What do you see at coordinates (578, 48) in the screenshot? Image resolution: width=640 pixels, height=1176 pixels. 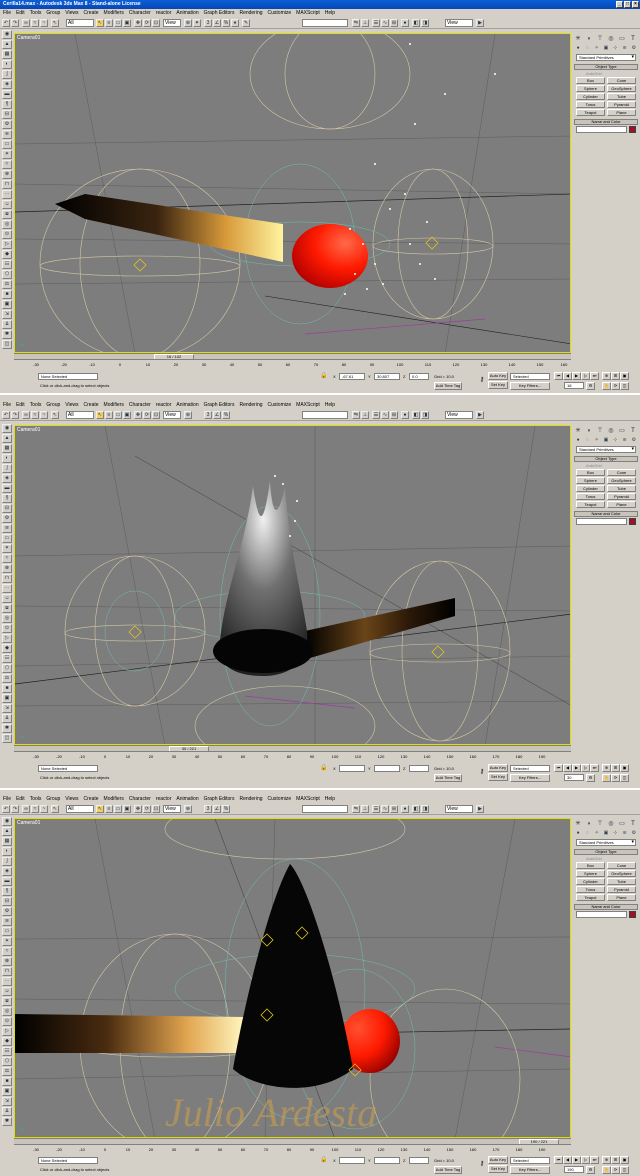 I see `geometry-icon: ●` at bounding box center [578, 48].